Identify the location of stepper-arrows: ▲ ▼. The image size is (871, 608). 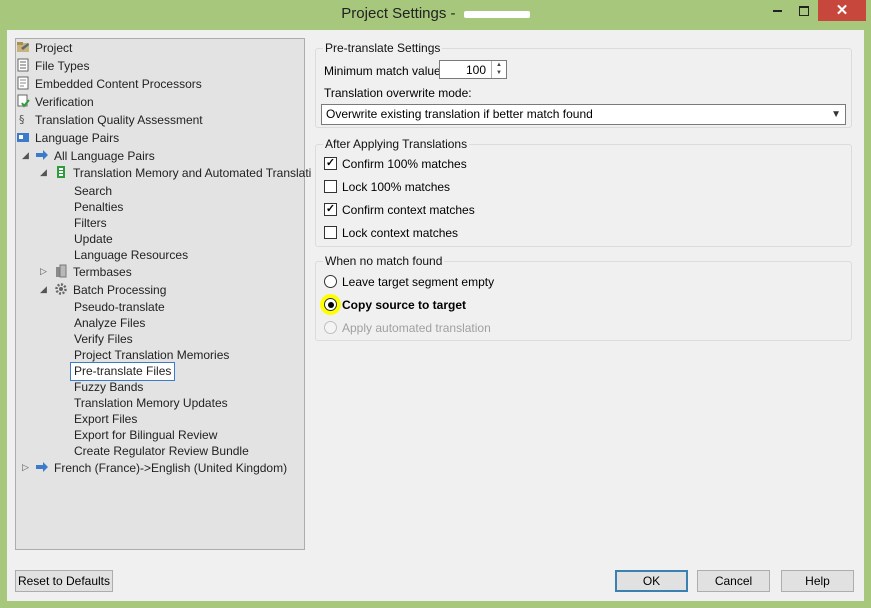
(498, 69).